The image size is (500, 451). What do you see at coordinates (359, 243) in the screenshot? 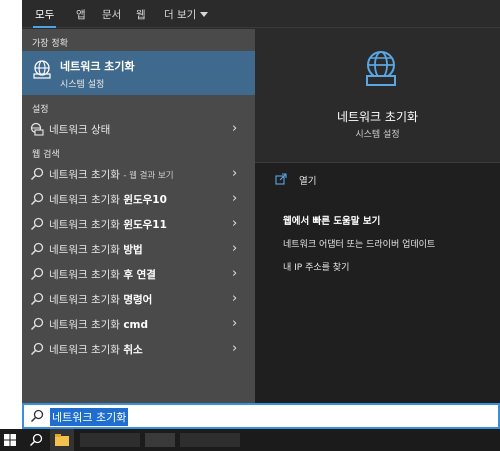
I see `help-link: 네트워크 어댑터 또는 드라이버 업데이트` at bounding box center [359, 243].